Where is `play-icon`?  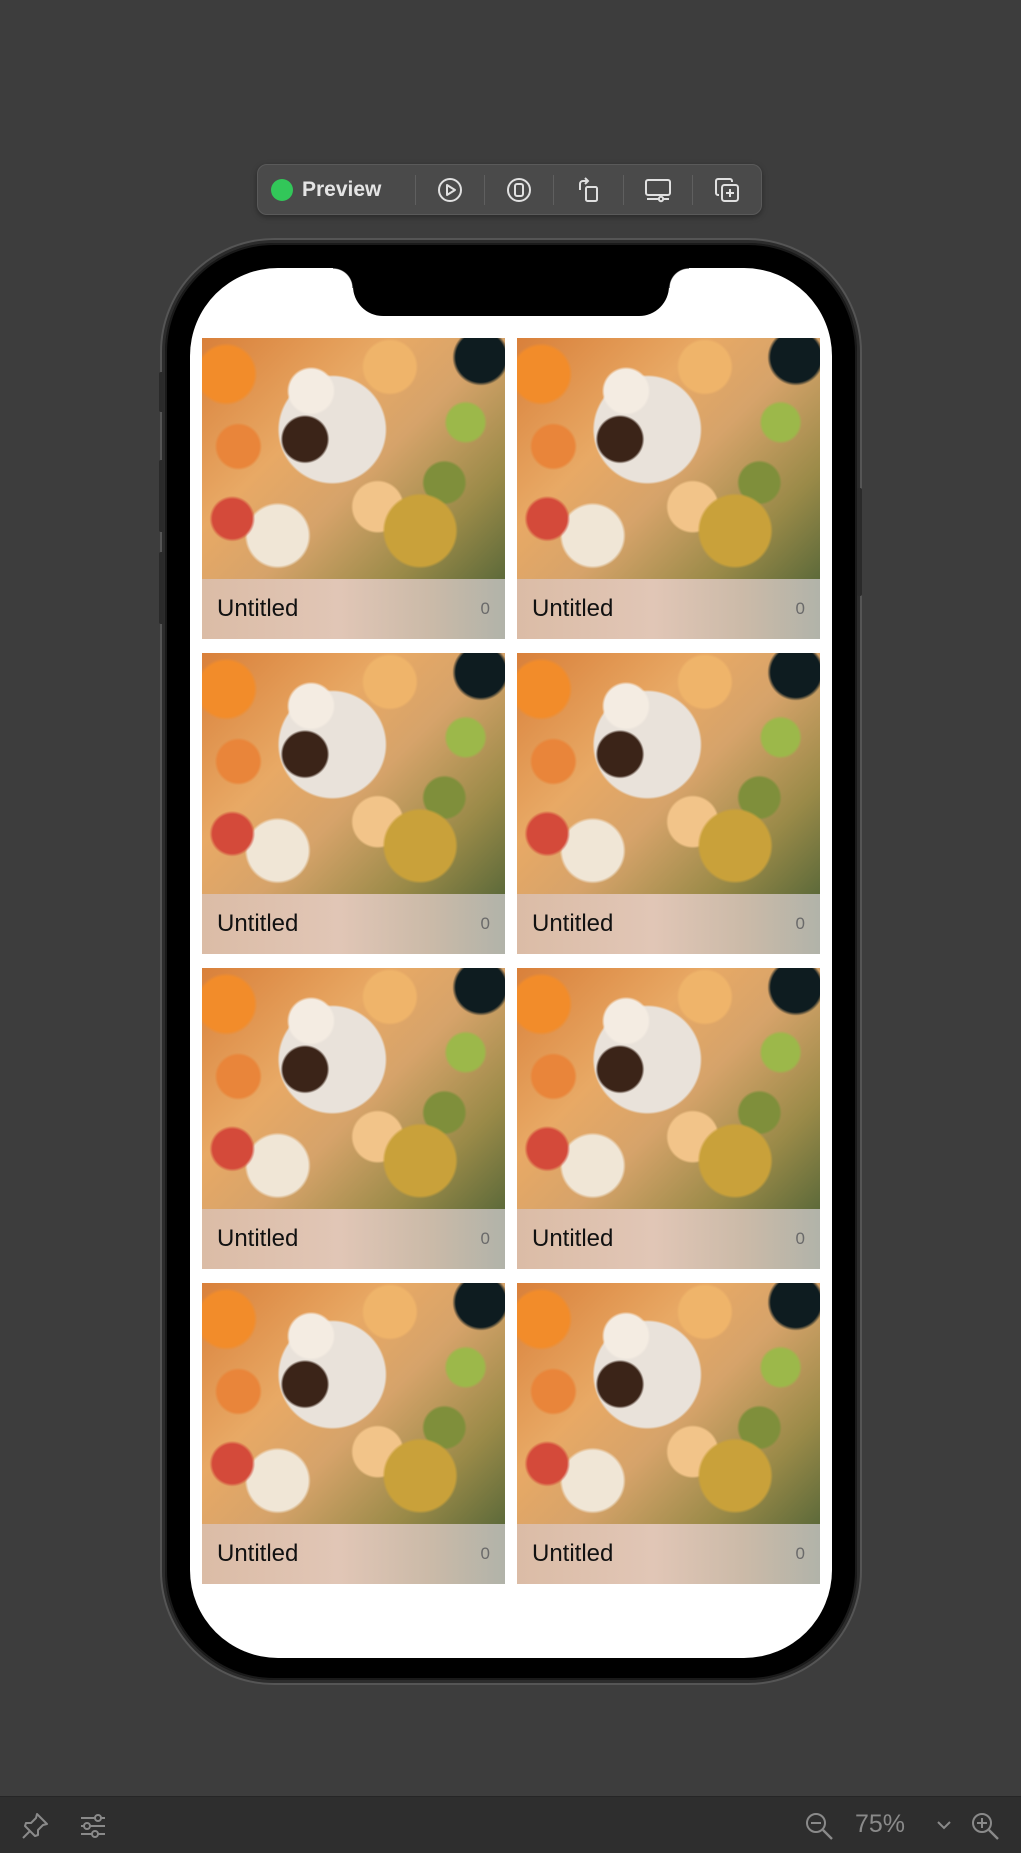
play-icon is located at coordinates (450, 189).